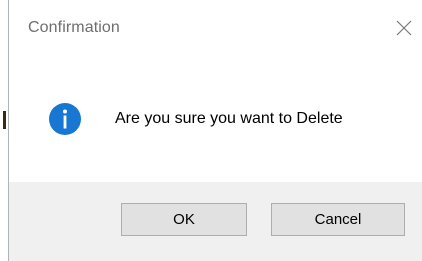 The image size is (422, 261). I want to click on close-icon, so click(404, 28).